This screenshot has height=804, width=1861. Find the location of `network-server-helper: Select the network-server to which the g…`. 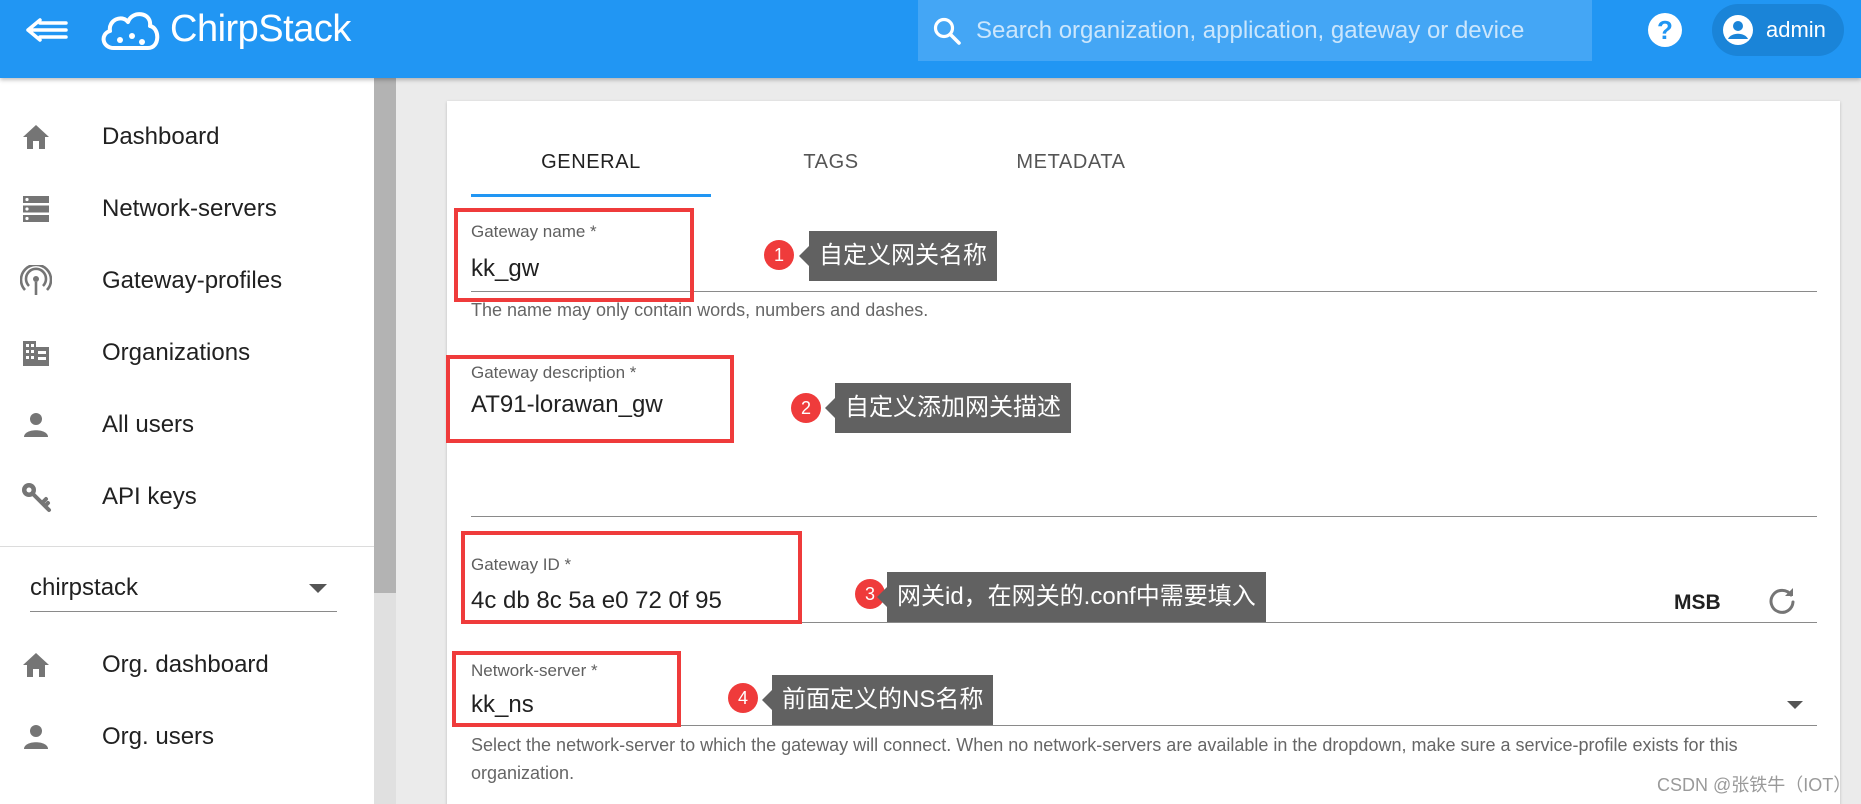

network-server-helper: Select the network-server to which the g… is located at coordinates (1104, 759).